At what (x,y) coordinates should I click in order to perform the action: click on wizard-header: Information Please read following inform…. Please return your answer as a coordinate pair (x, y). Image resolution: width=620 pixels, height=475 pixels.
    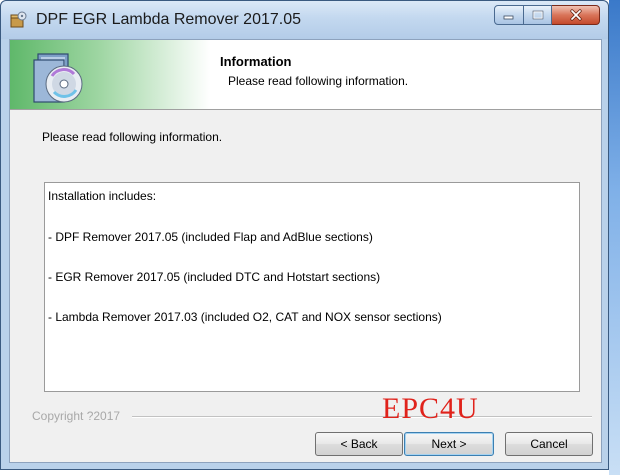
    Looking at the image, I should click on (305, 75).